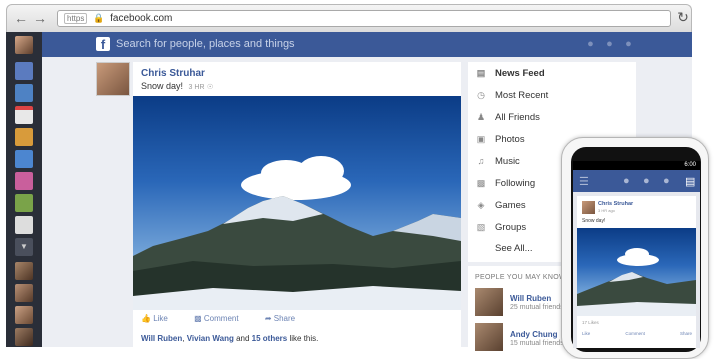 The height and width of the screenshot is (359, 717). I want to click on news-feed-icon, so click(24, 71).